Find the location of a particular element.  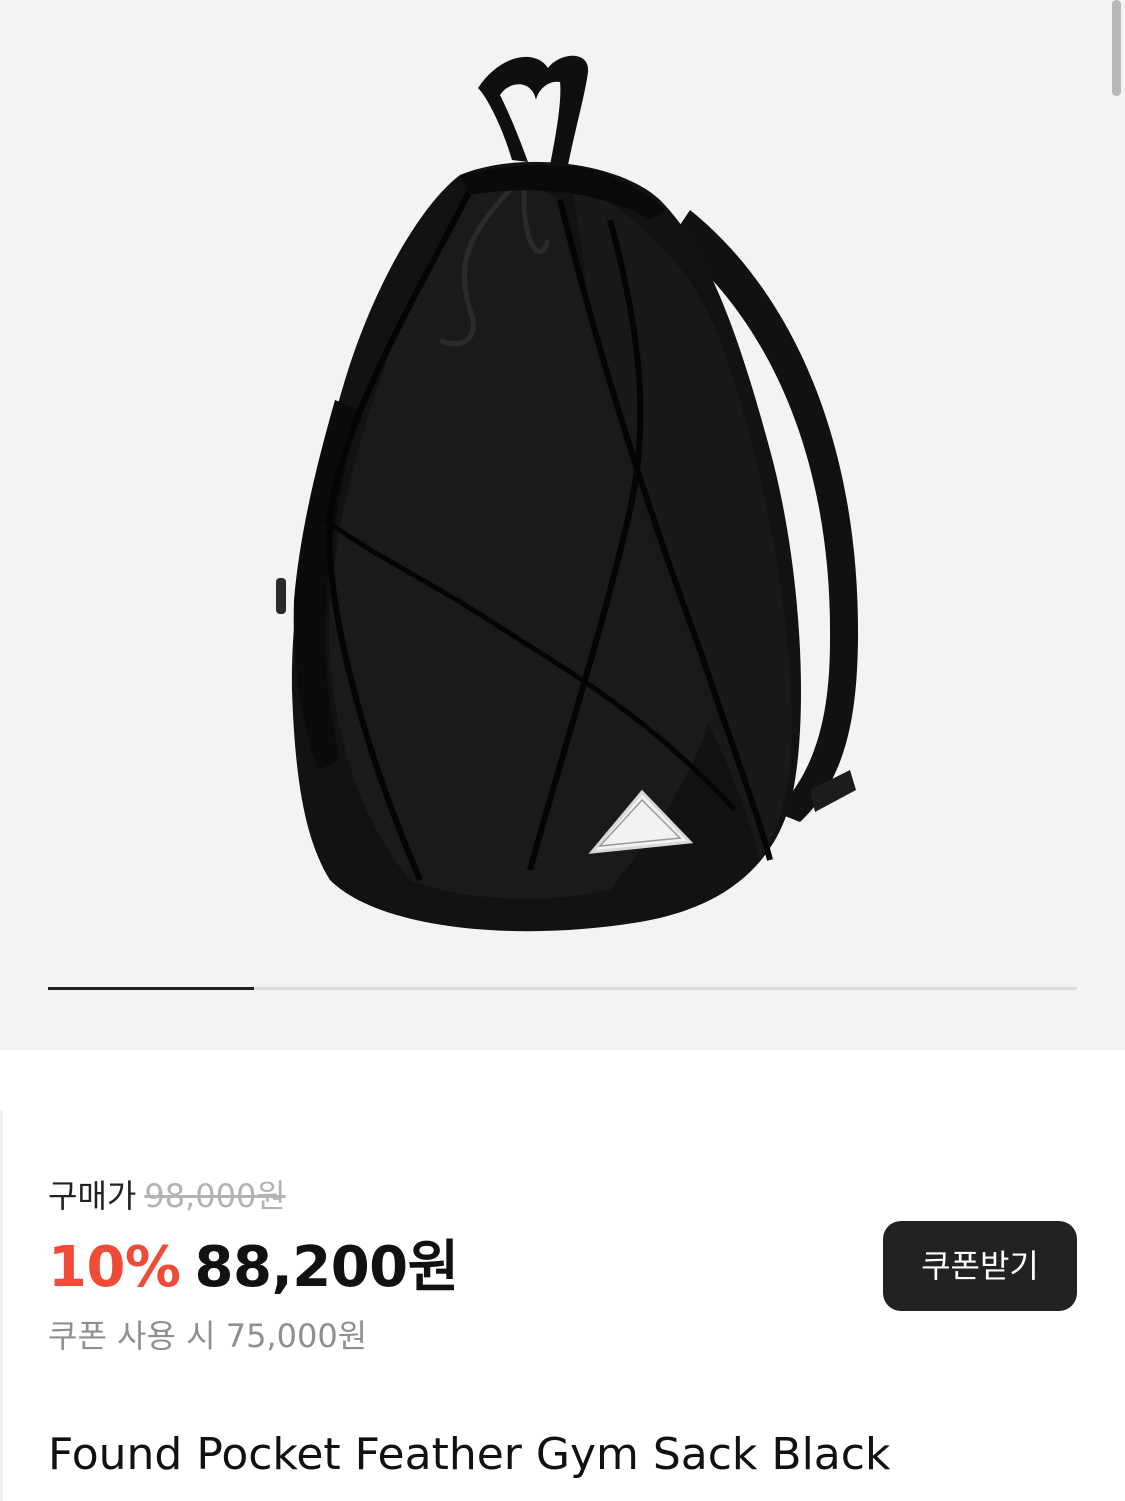

gallery-pager-indicator is located at coordinates (151, 988).